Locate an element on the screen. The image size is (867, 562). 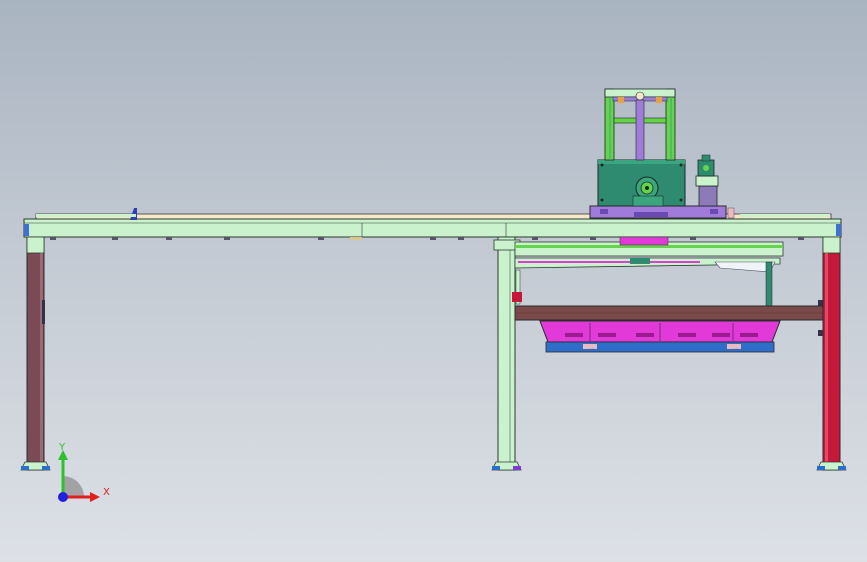
tray-assembly is located at coordinates (660, 336).